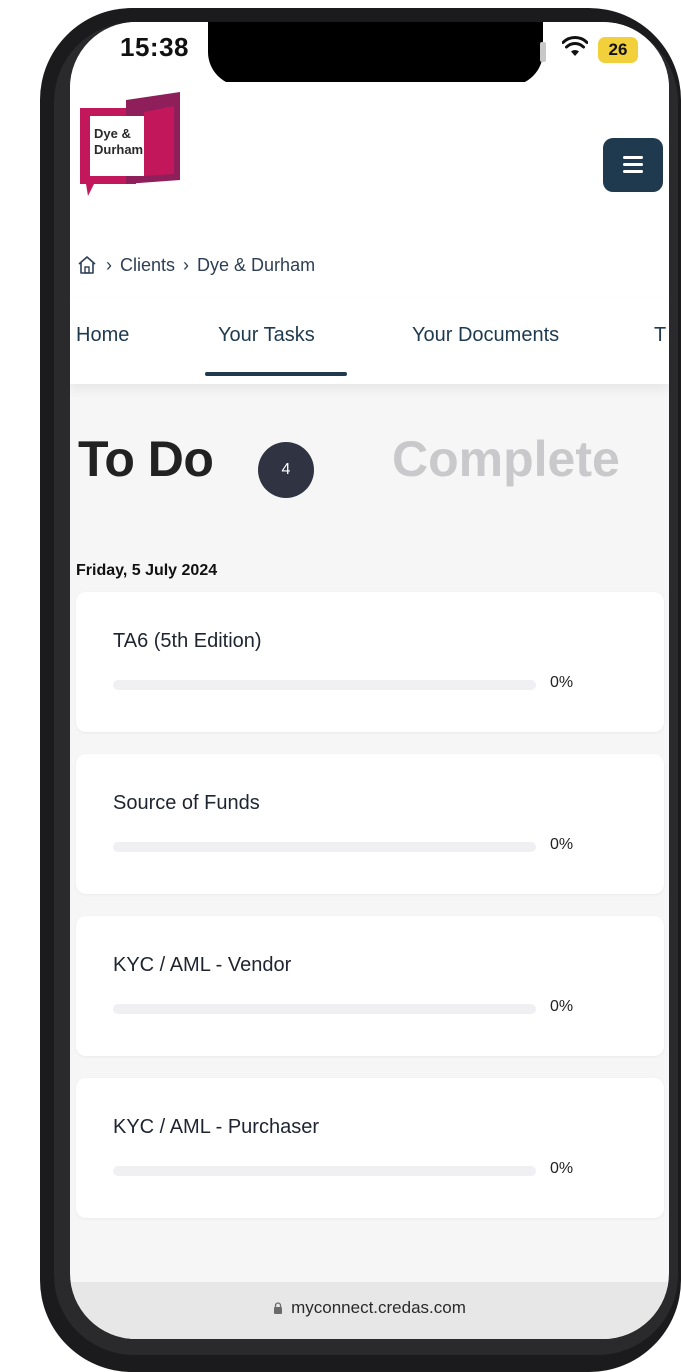  I want to click on svg-text: Durham, so click(118, 149).